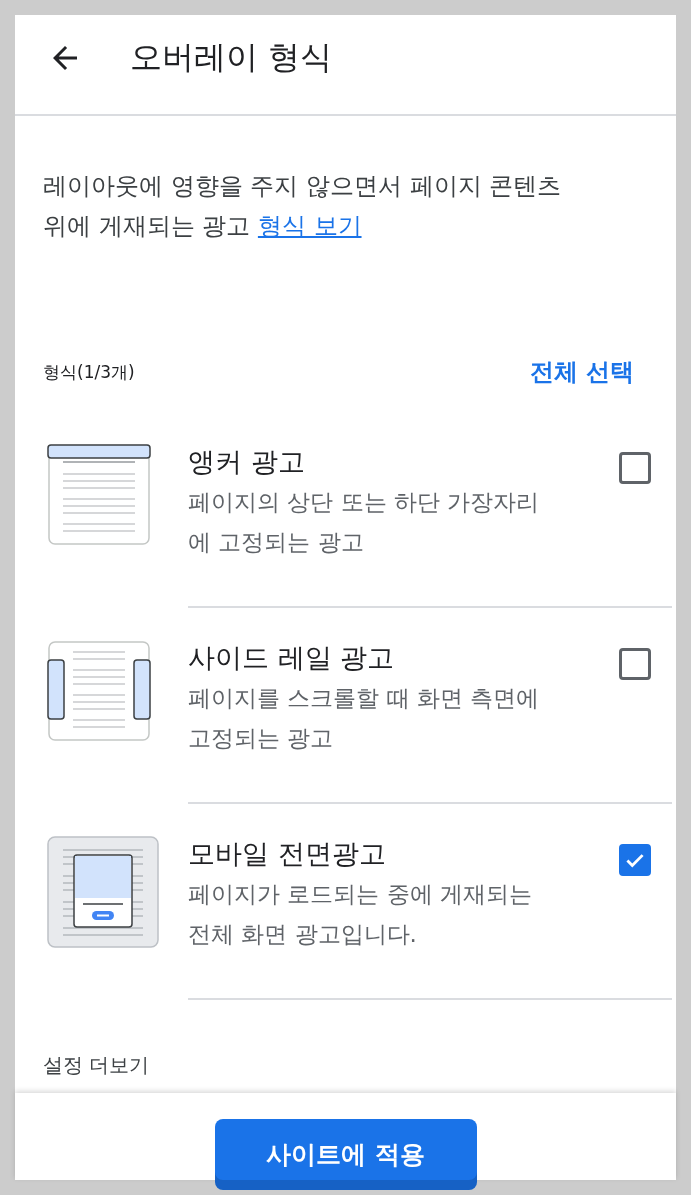 The width and height of the screenshot is (691, 1195). I want to click on format-title: 사이드 레일 광고, so click(292, 658).